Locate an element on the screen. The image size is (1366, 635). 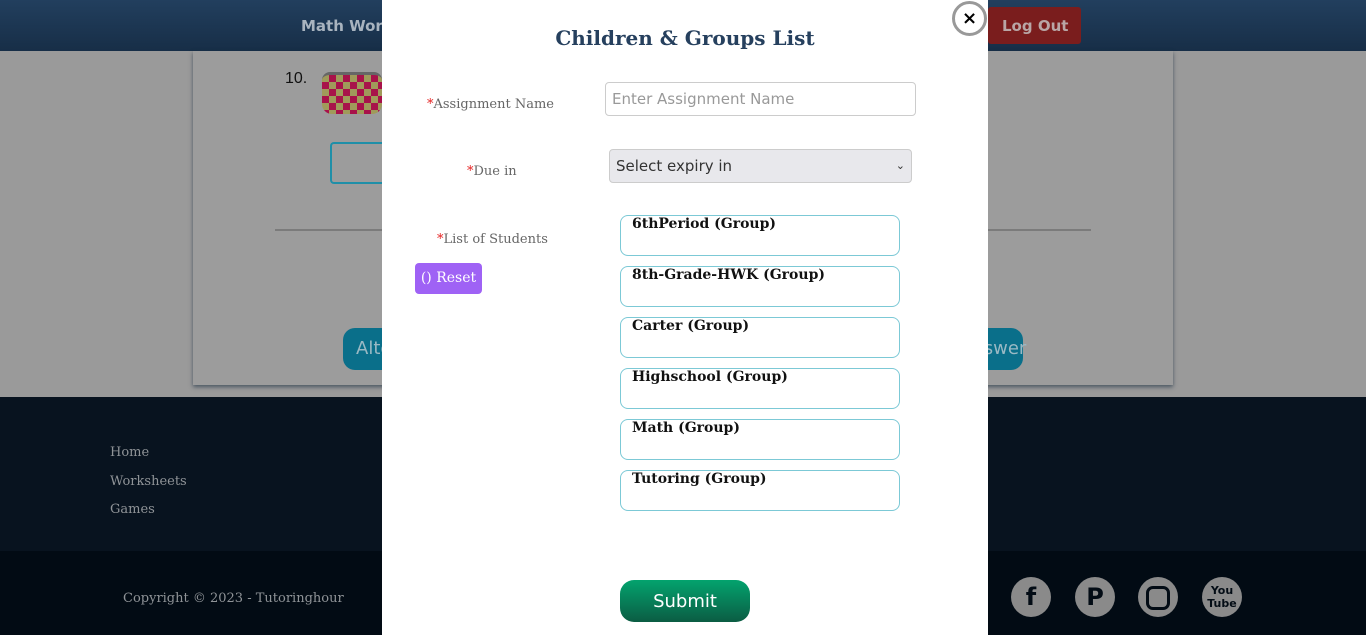
group-item: 8th-Grade-HWK (Group) is located at coordinates (760, 286).